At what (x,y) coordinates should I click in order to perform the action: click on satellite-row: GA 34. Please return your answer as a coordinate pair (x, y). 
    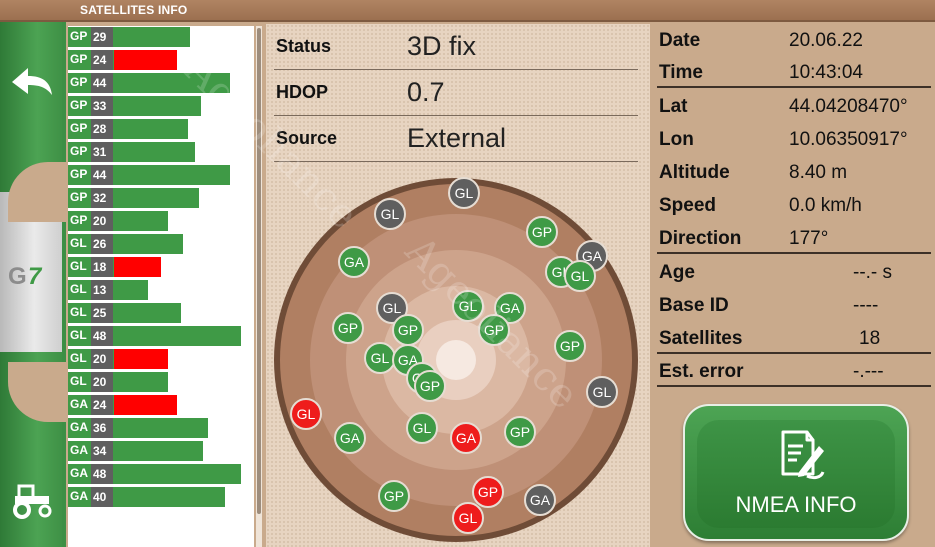
    Looking at the image, I should click on (161, 450).